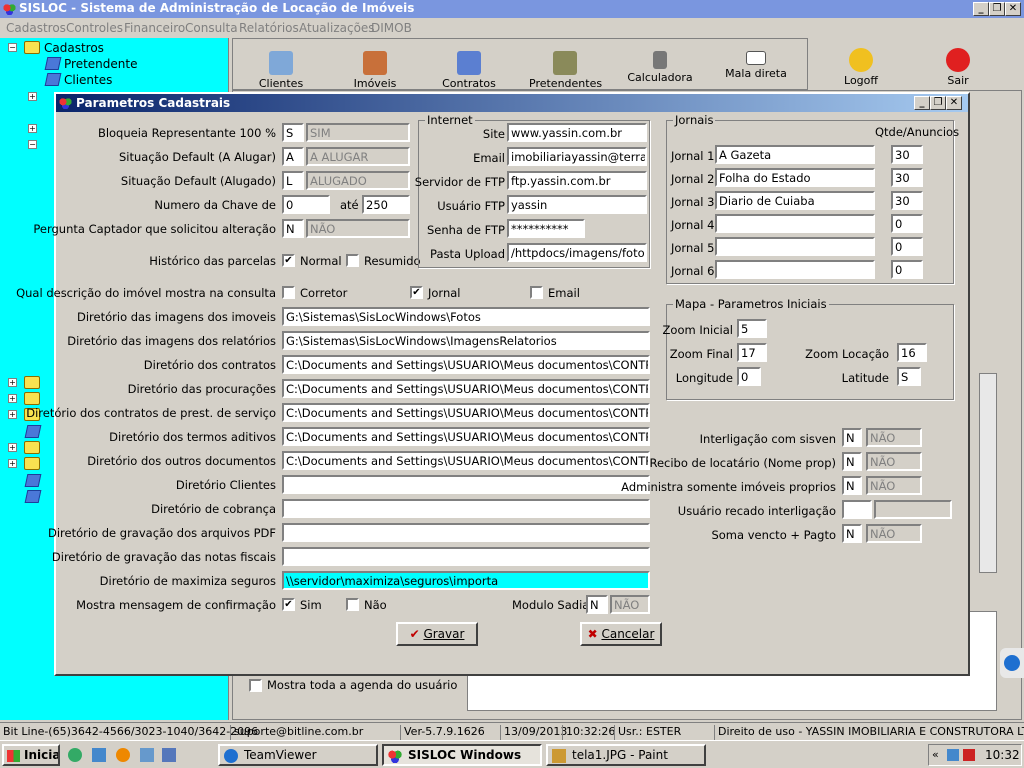  Describe the element at coordinates (255, 685) in the screenshot. I see `agenda-checkbox` at that location.